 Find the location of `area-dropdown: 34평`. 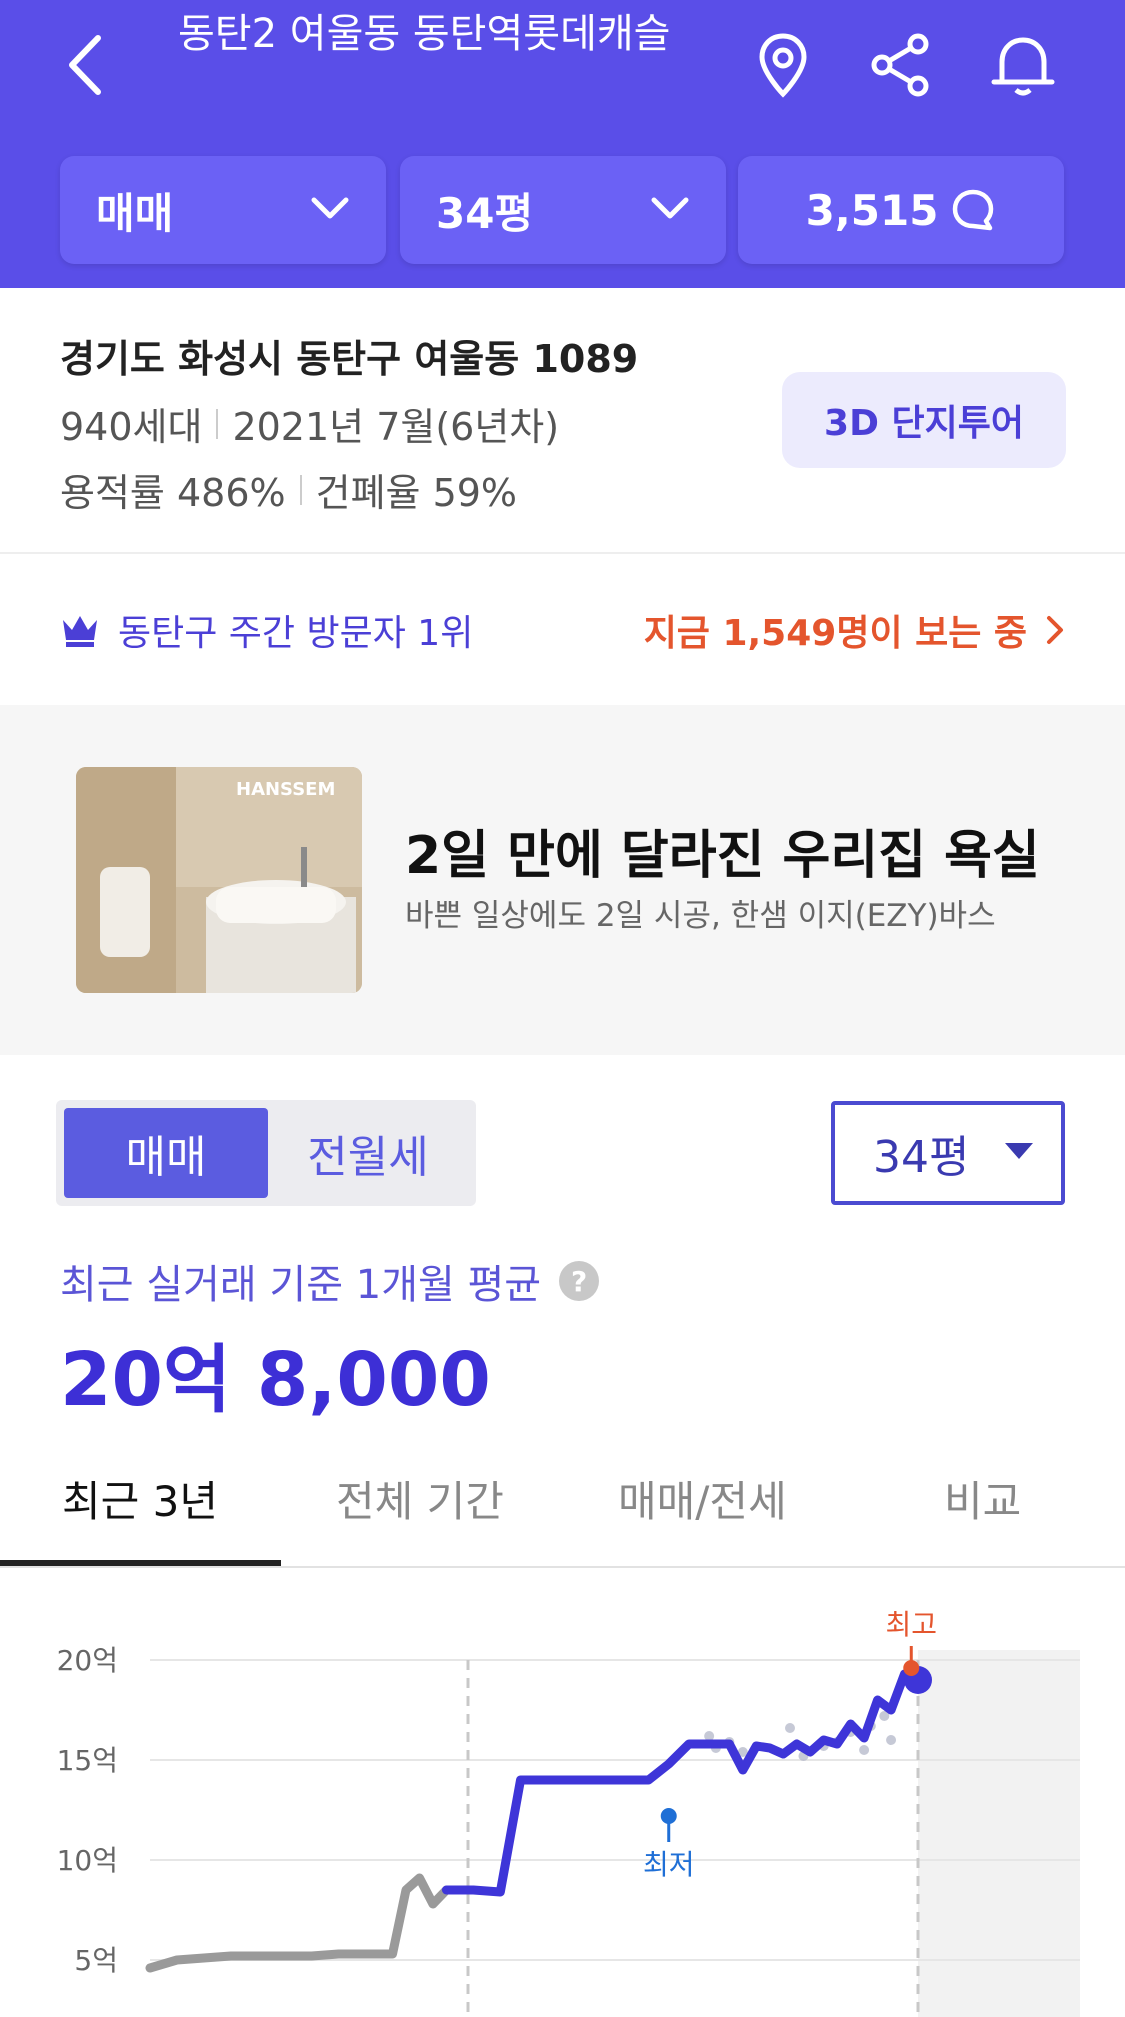

area-dropdown: 34평 is located at coordinates (563, 210).